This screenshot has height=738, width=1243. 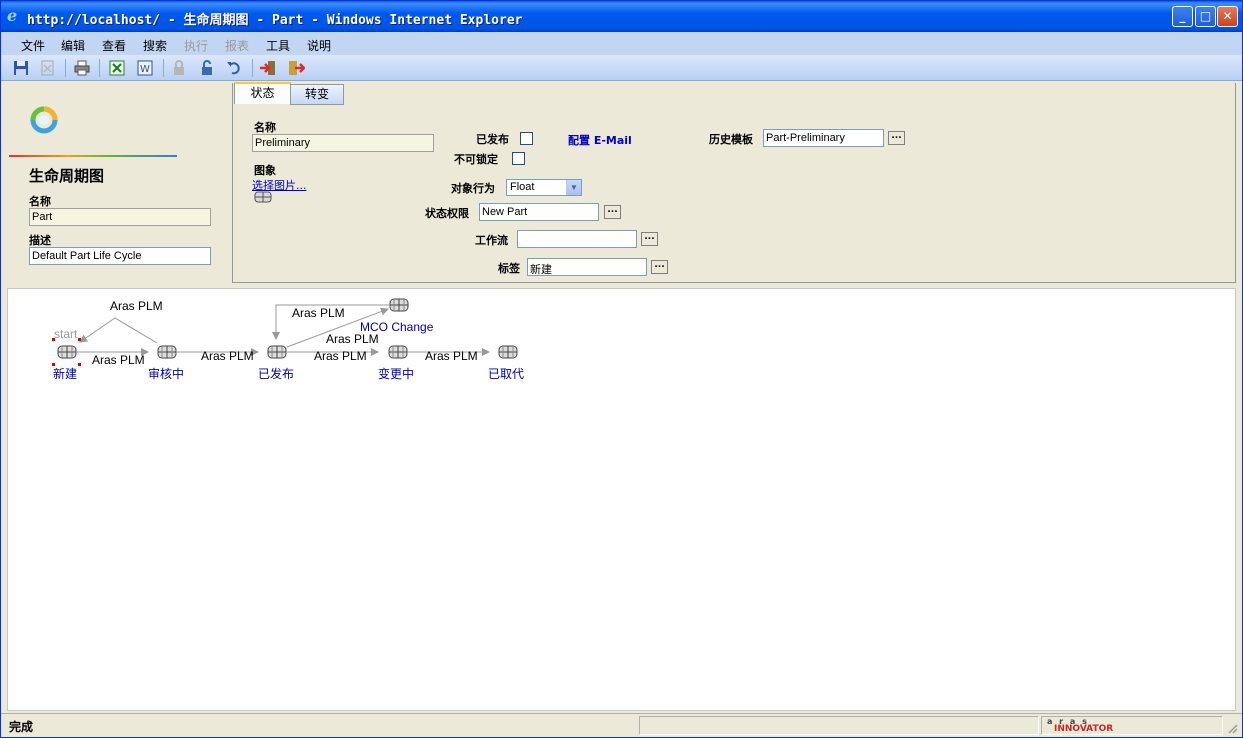 What do you see at coordinates (166, 373) in the screenshot?
I see `state-label: 审核中` at bounding box center [166, 373].